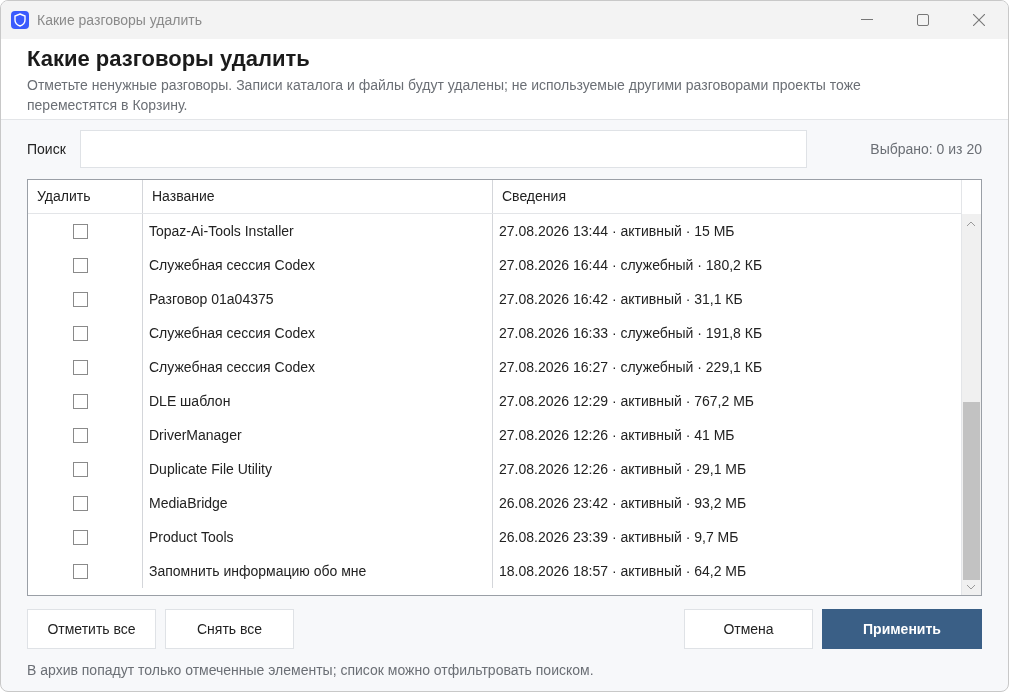 This screenshot has width=1009, height=692. Describe the element at coordinates (210, 469) in the screenshot. I see `table-cell-text: Duplicate File Utility` at that location.